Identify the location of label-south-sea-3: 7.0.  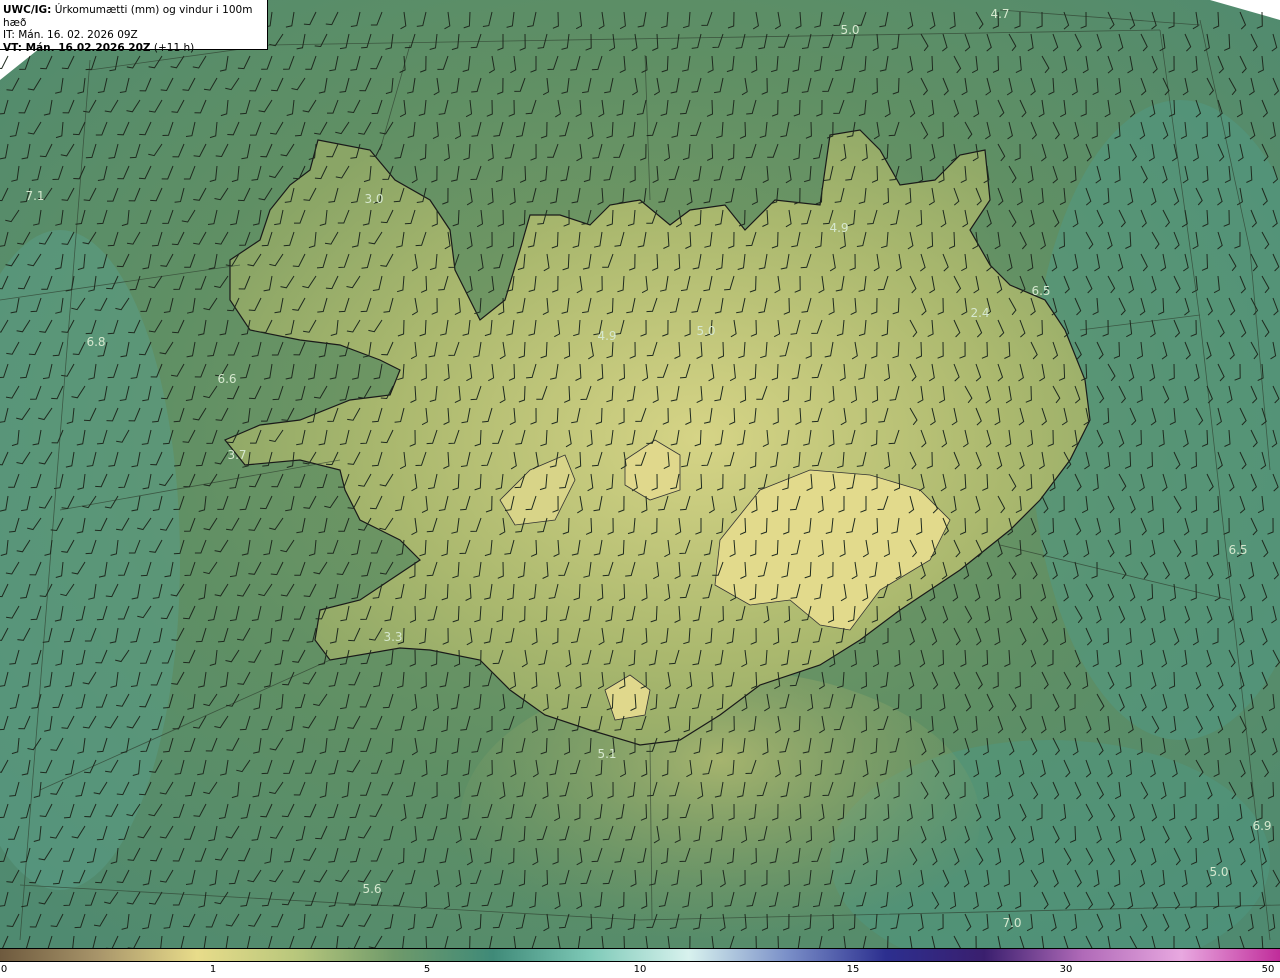
(1011, 923).